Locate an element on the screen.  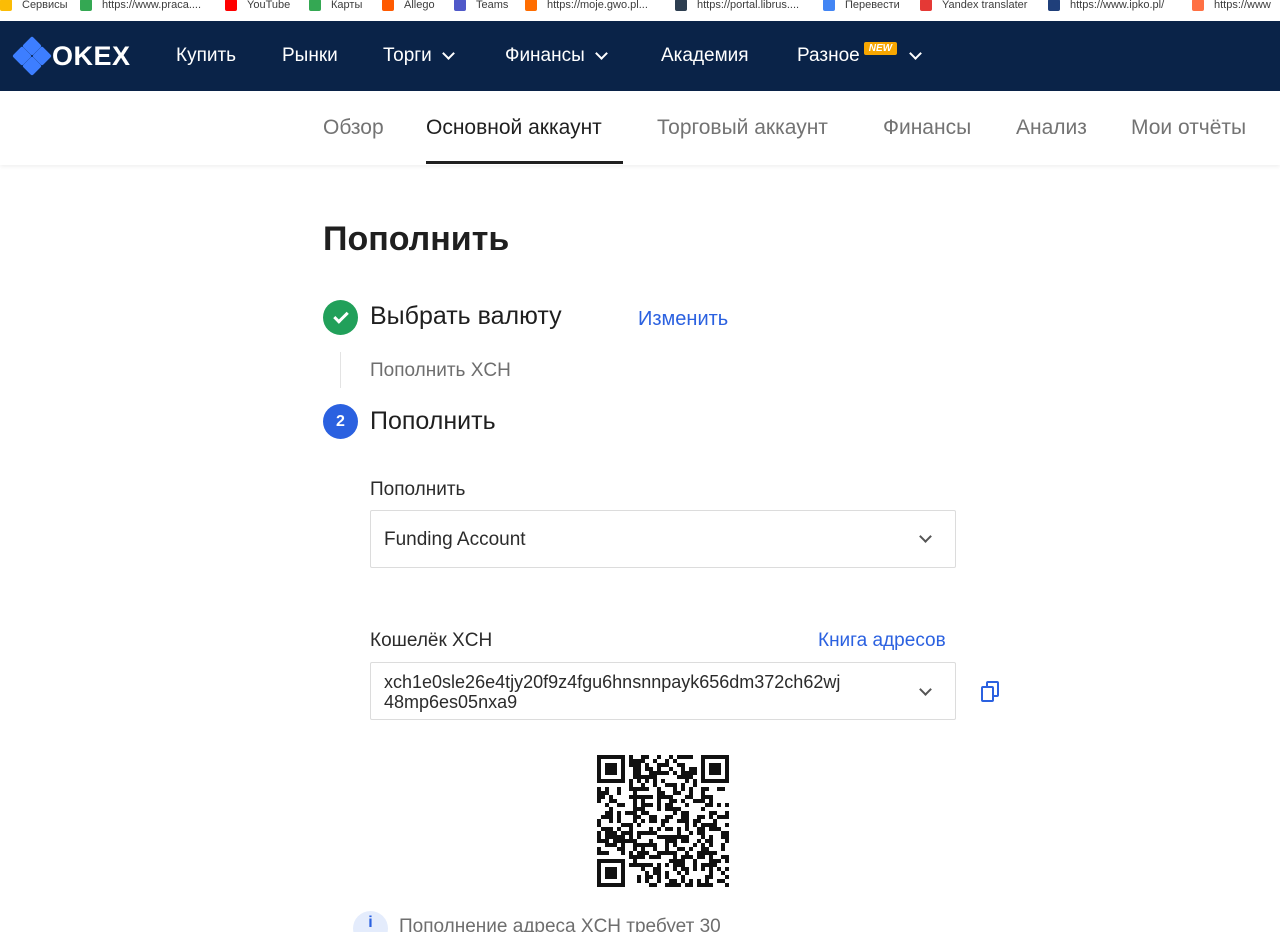
step1-title: Выбрать валюту is located at coordinates (466, 316).